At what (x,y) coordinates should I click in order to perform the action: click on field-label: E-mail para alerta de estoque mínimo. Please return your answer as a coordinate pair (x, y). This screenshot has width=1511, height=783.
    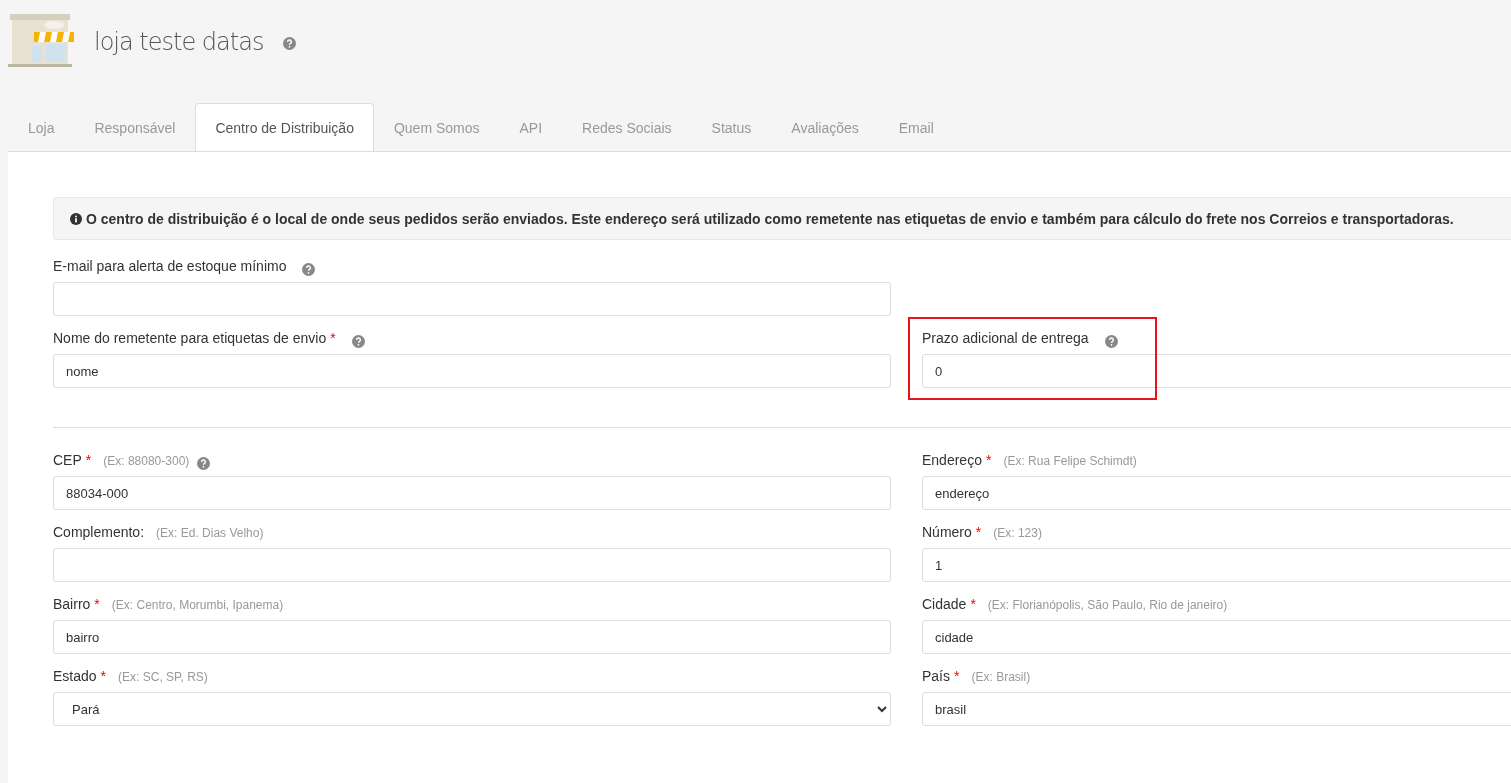
    Looking at the image, I should click on (170, 266).